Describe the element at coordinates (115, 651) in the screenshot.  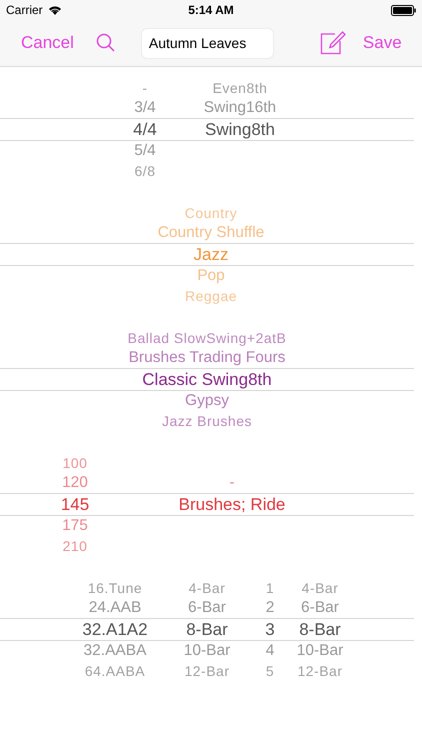
I see `picker-option: 32.AABA` at that location.